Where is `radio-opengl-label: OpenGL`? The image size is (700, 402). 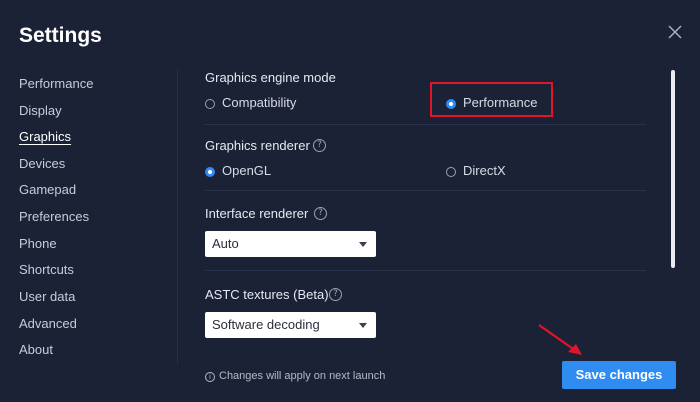 radio-opengl-label: OpenGL is located at coordinates (247, 170).